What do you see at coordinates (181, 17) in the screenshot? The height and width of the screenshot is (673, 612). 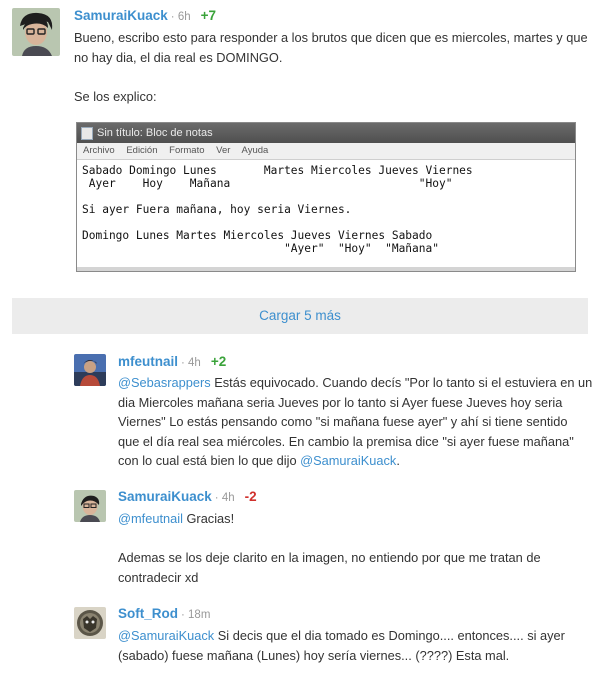 I see `timestamp: · 6h` at bounding box center [181, 17].